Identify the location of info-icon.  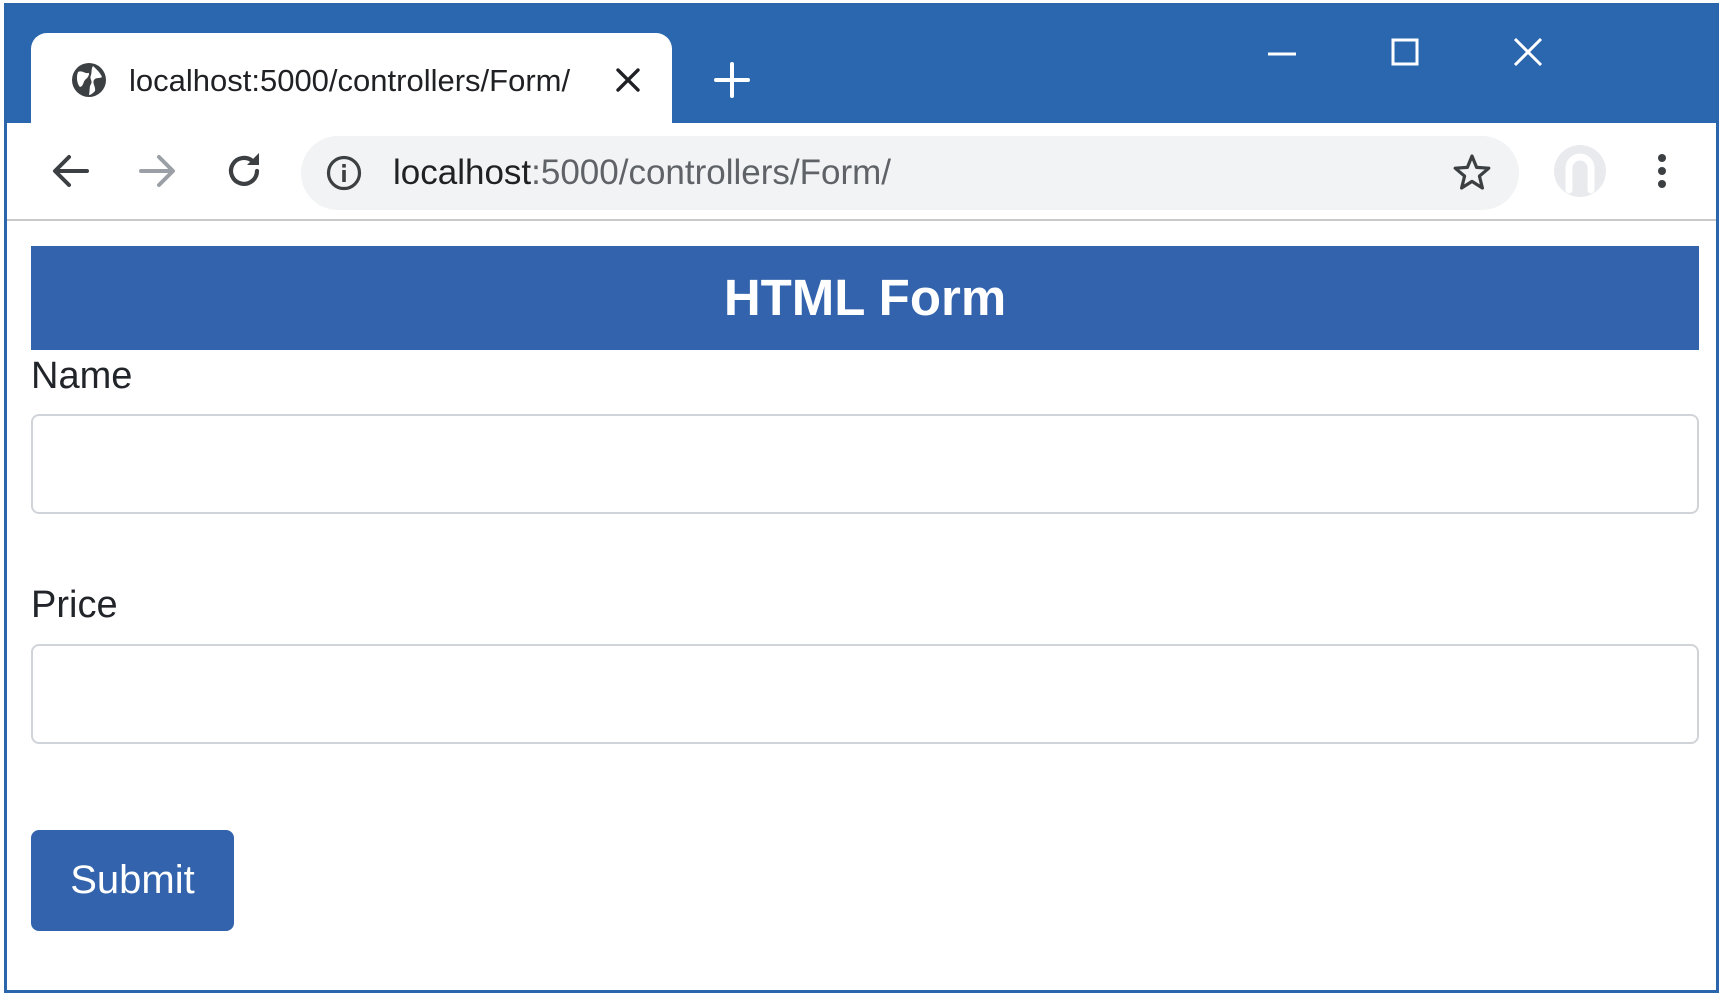
(344, 173).